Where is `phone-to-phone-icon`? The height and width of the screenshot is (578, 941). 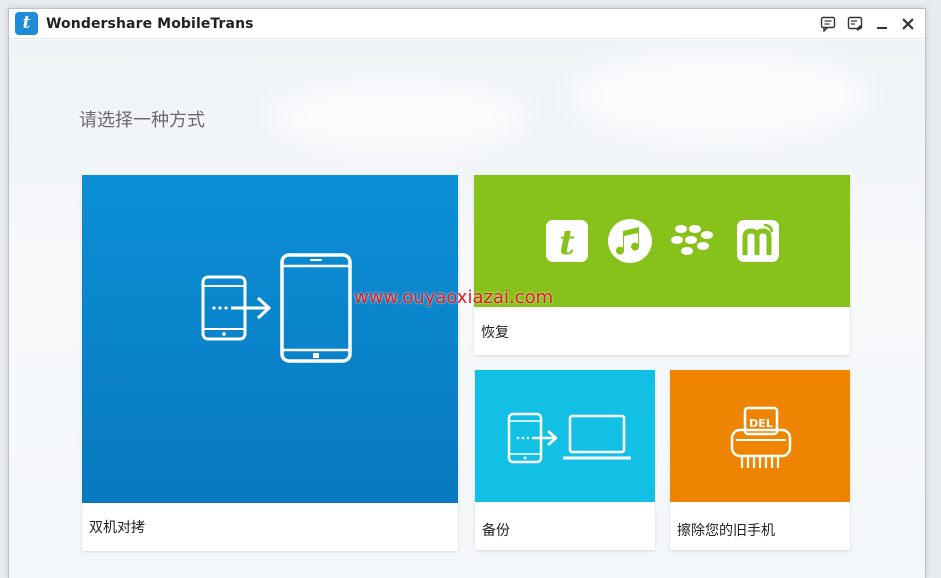 phone-to-phone-icon is located at coordinates (276, 308).